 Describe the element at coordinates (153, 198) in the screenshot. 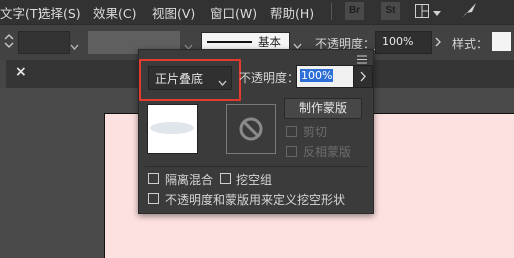

I see `opacity-mask-knockout-checkbox` at that location.